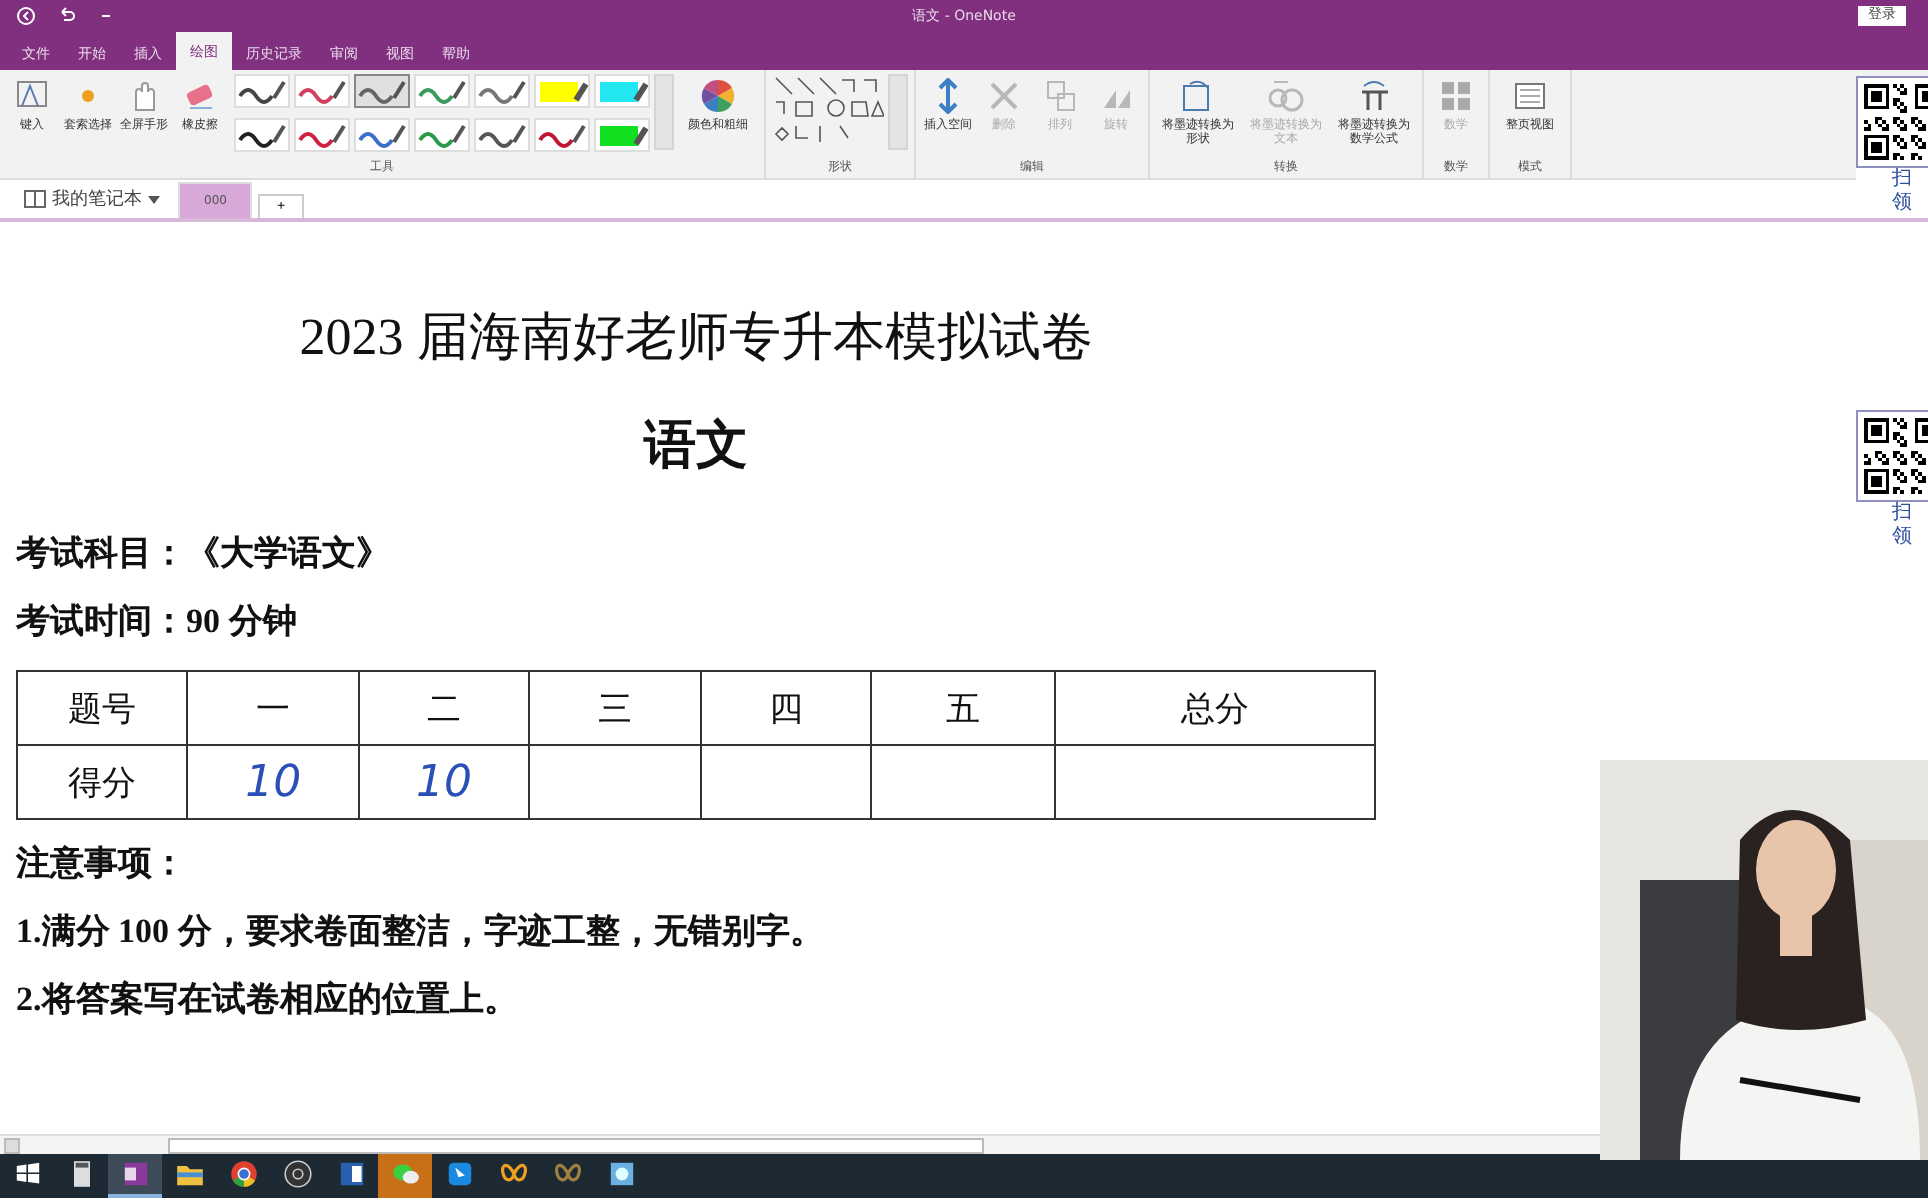 This screenshot has height=1204, width=1928. What do you see at coordinates (157, 621) in the screenshot?
I see `exam-info: 考试时间：90 分钟` at bounding box center [157, 621].